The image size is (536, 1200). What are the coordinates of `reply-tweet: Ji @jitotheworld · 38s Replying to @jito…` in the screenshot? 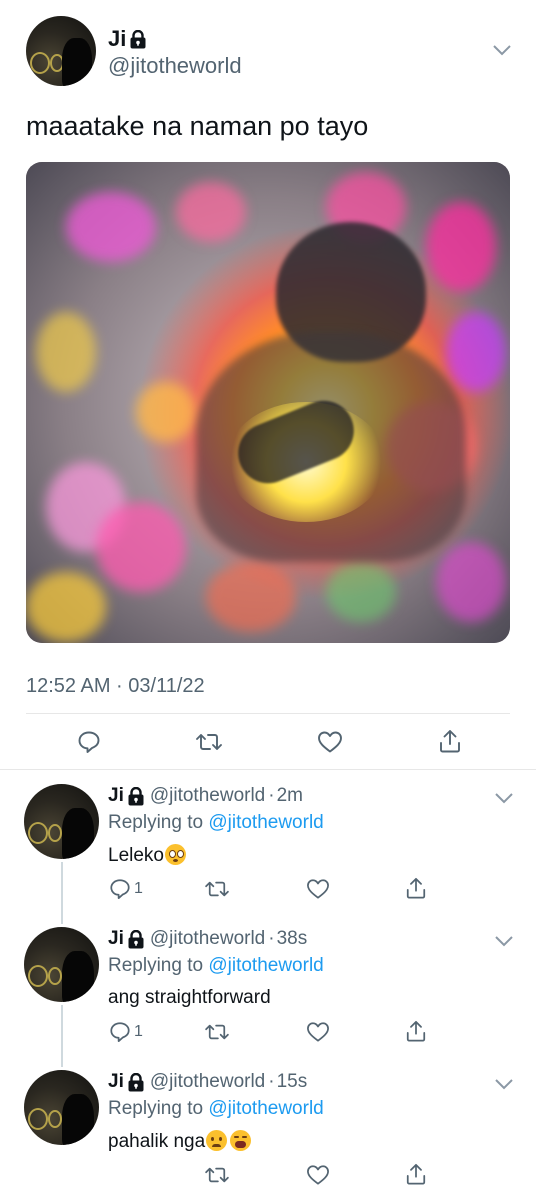 It's located at (268, 993).